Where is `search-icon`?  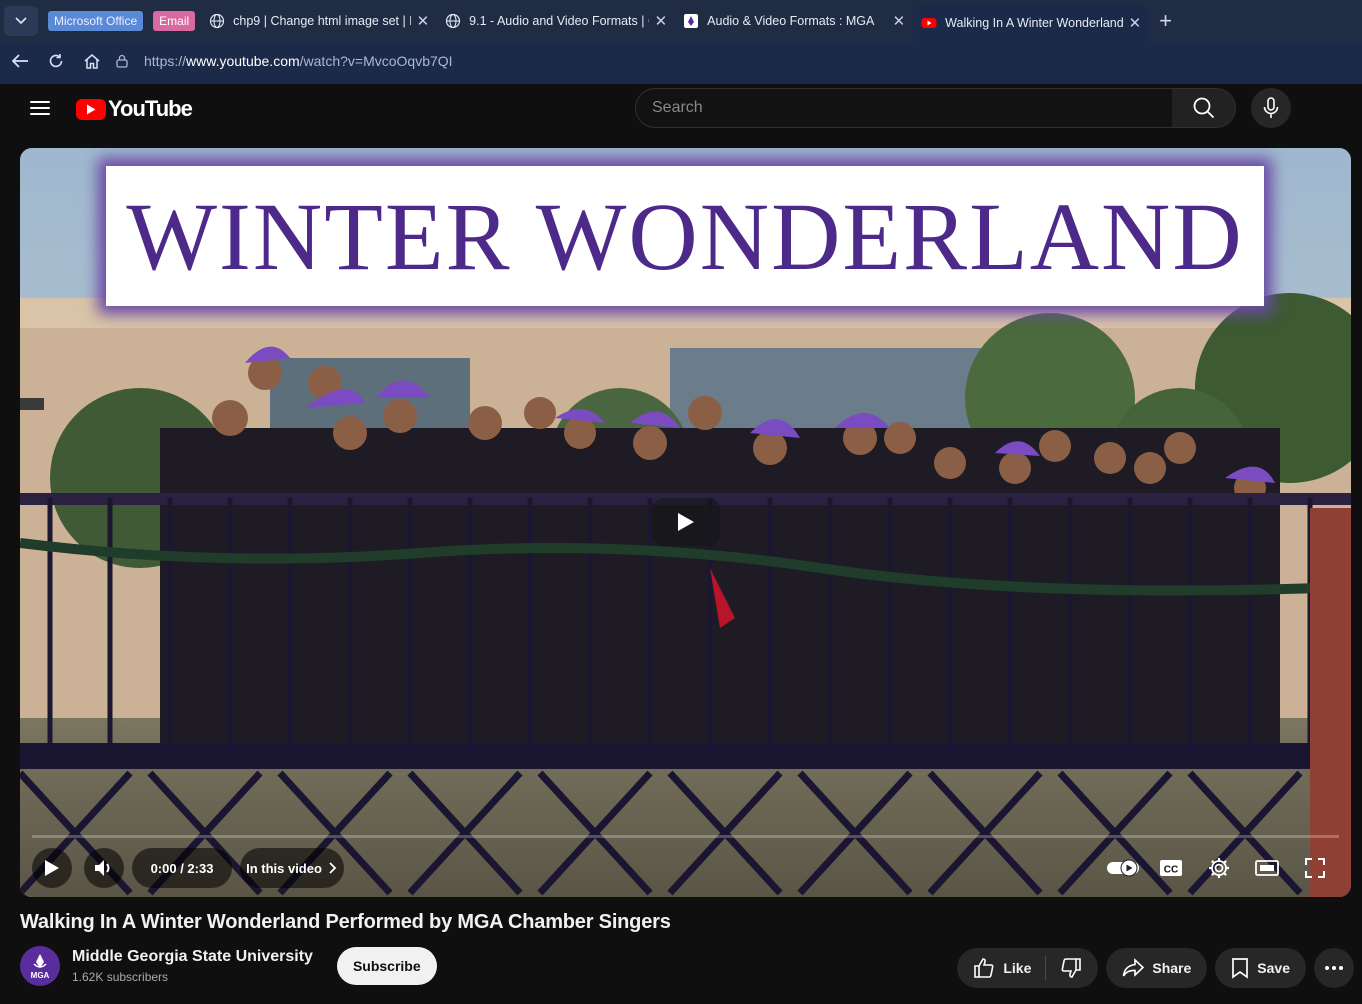
search-icon is located at coordinates (1203, 108).